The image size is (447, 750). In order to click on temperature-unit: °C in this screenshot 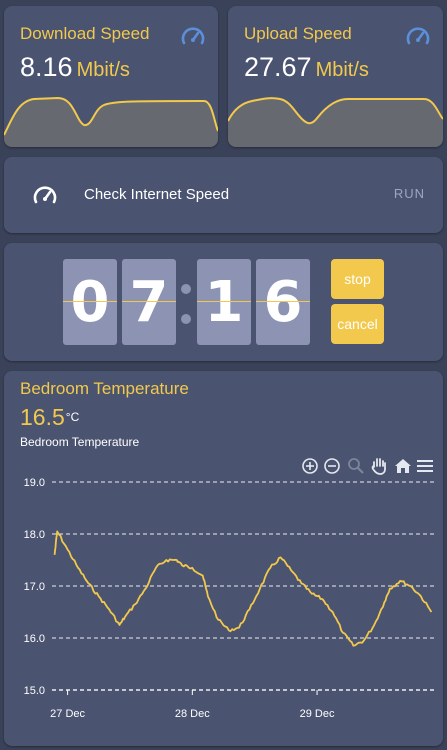, I will do `click(72, 417)`.